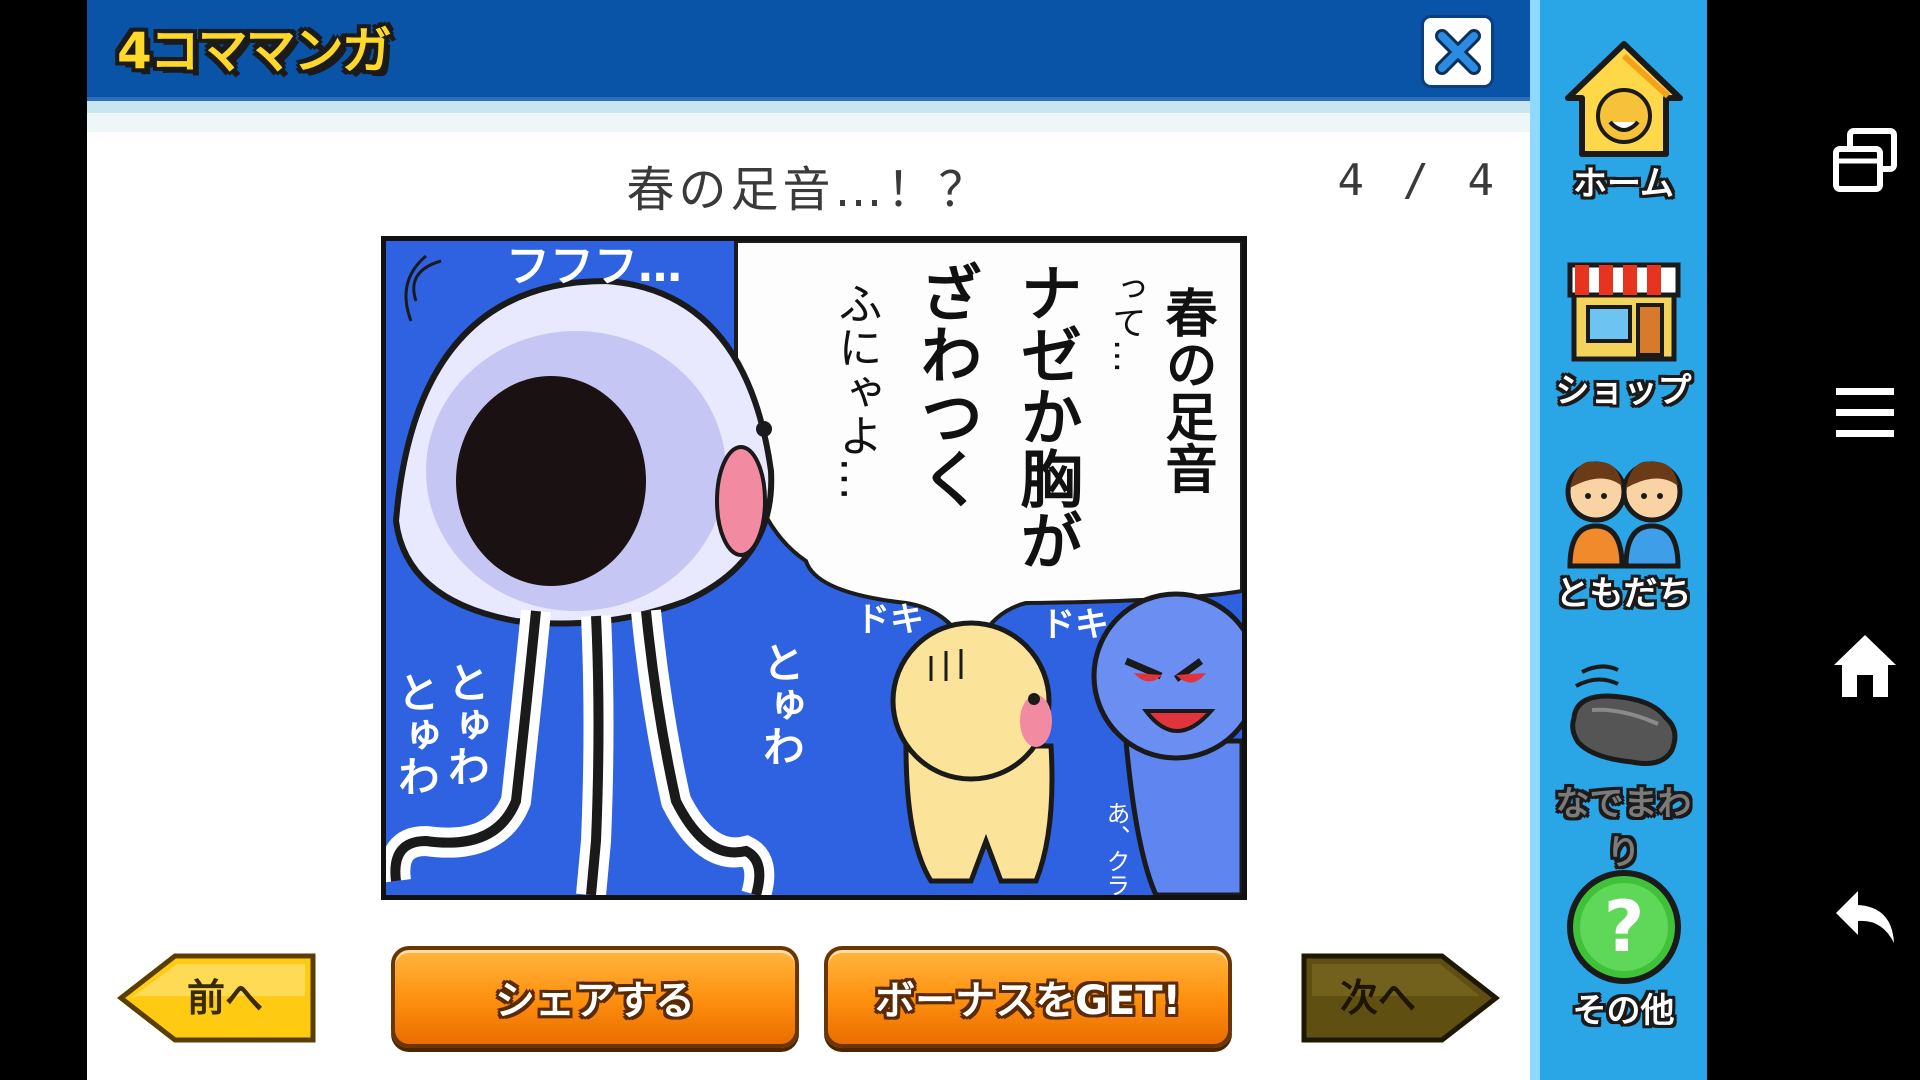 This screenshot has height=1080, width=1920. I want to click on menu-button, so click(1865, 413).